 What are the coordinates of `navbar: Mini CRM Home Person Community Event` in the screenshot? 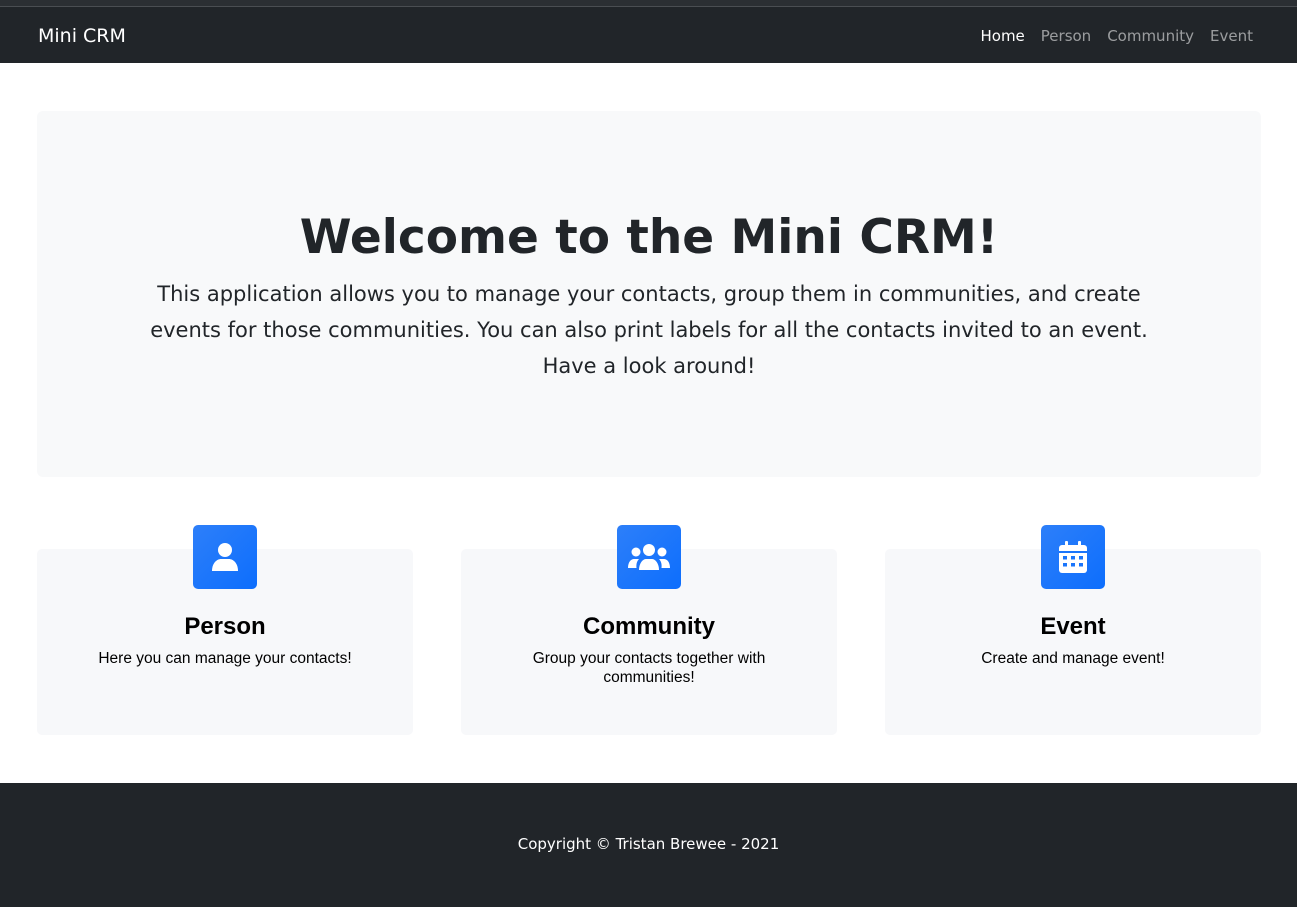 It's located at (648, 35).